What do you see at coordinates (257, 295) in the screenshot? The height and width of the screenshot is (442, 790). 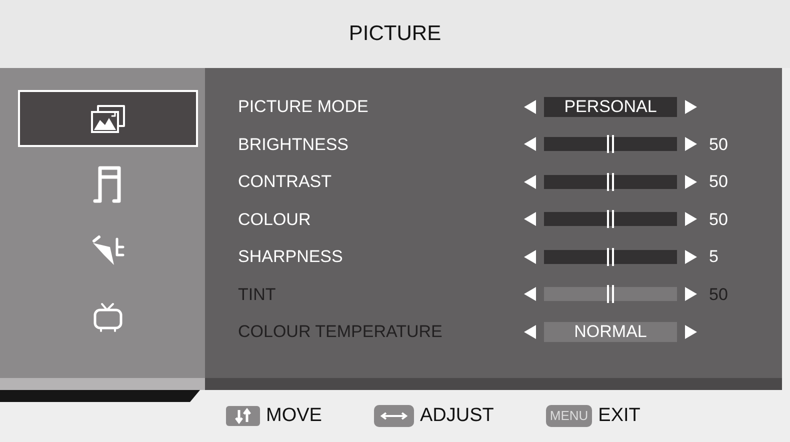 I see `setting-label: TINT` at bounding box center [257, 295].